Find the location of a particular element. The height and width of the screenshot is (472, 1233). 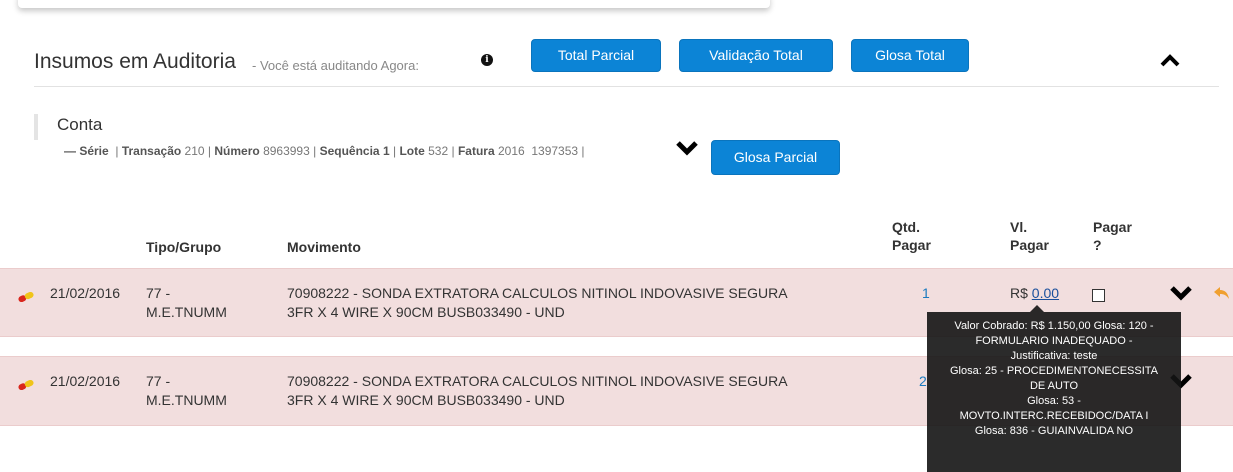

tooltip-line: MOVTO.INTERC.RECEBIDOC/DATA I is located at coordinates (1054, 416).